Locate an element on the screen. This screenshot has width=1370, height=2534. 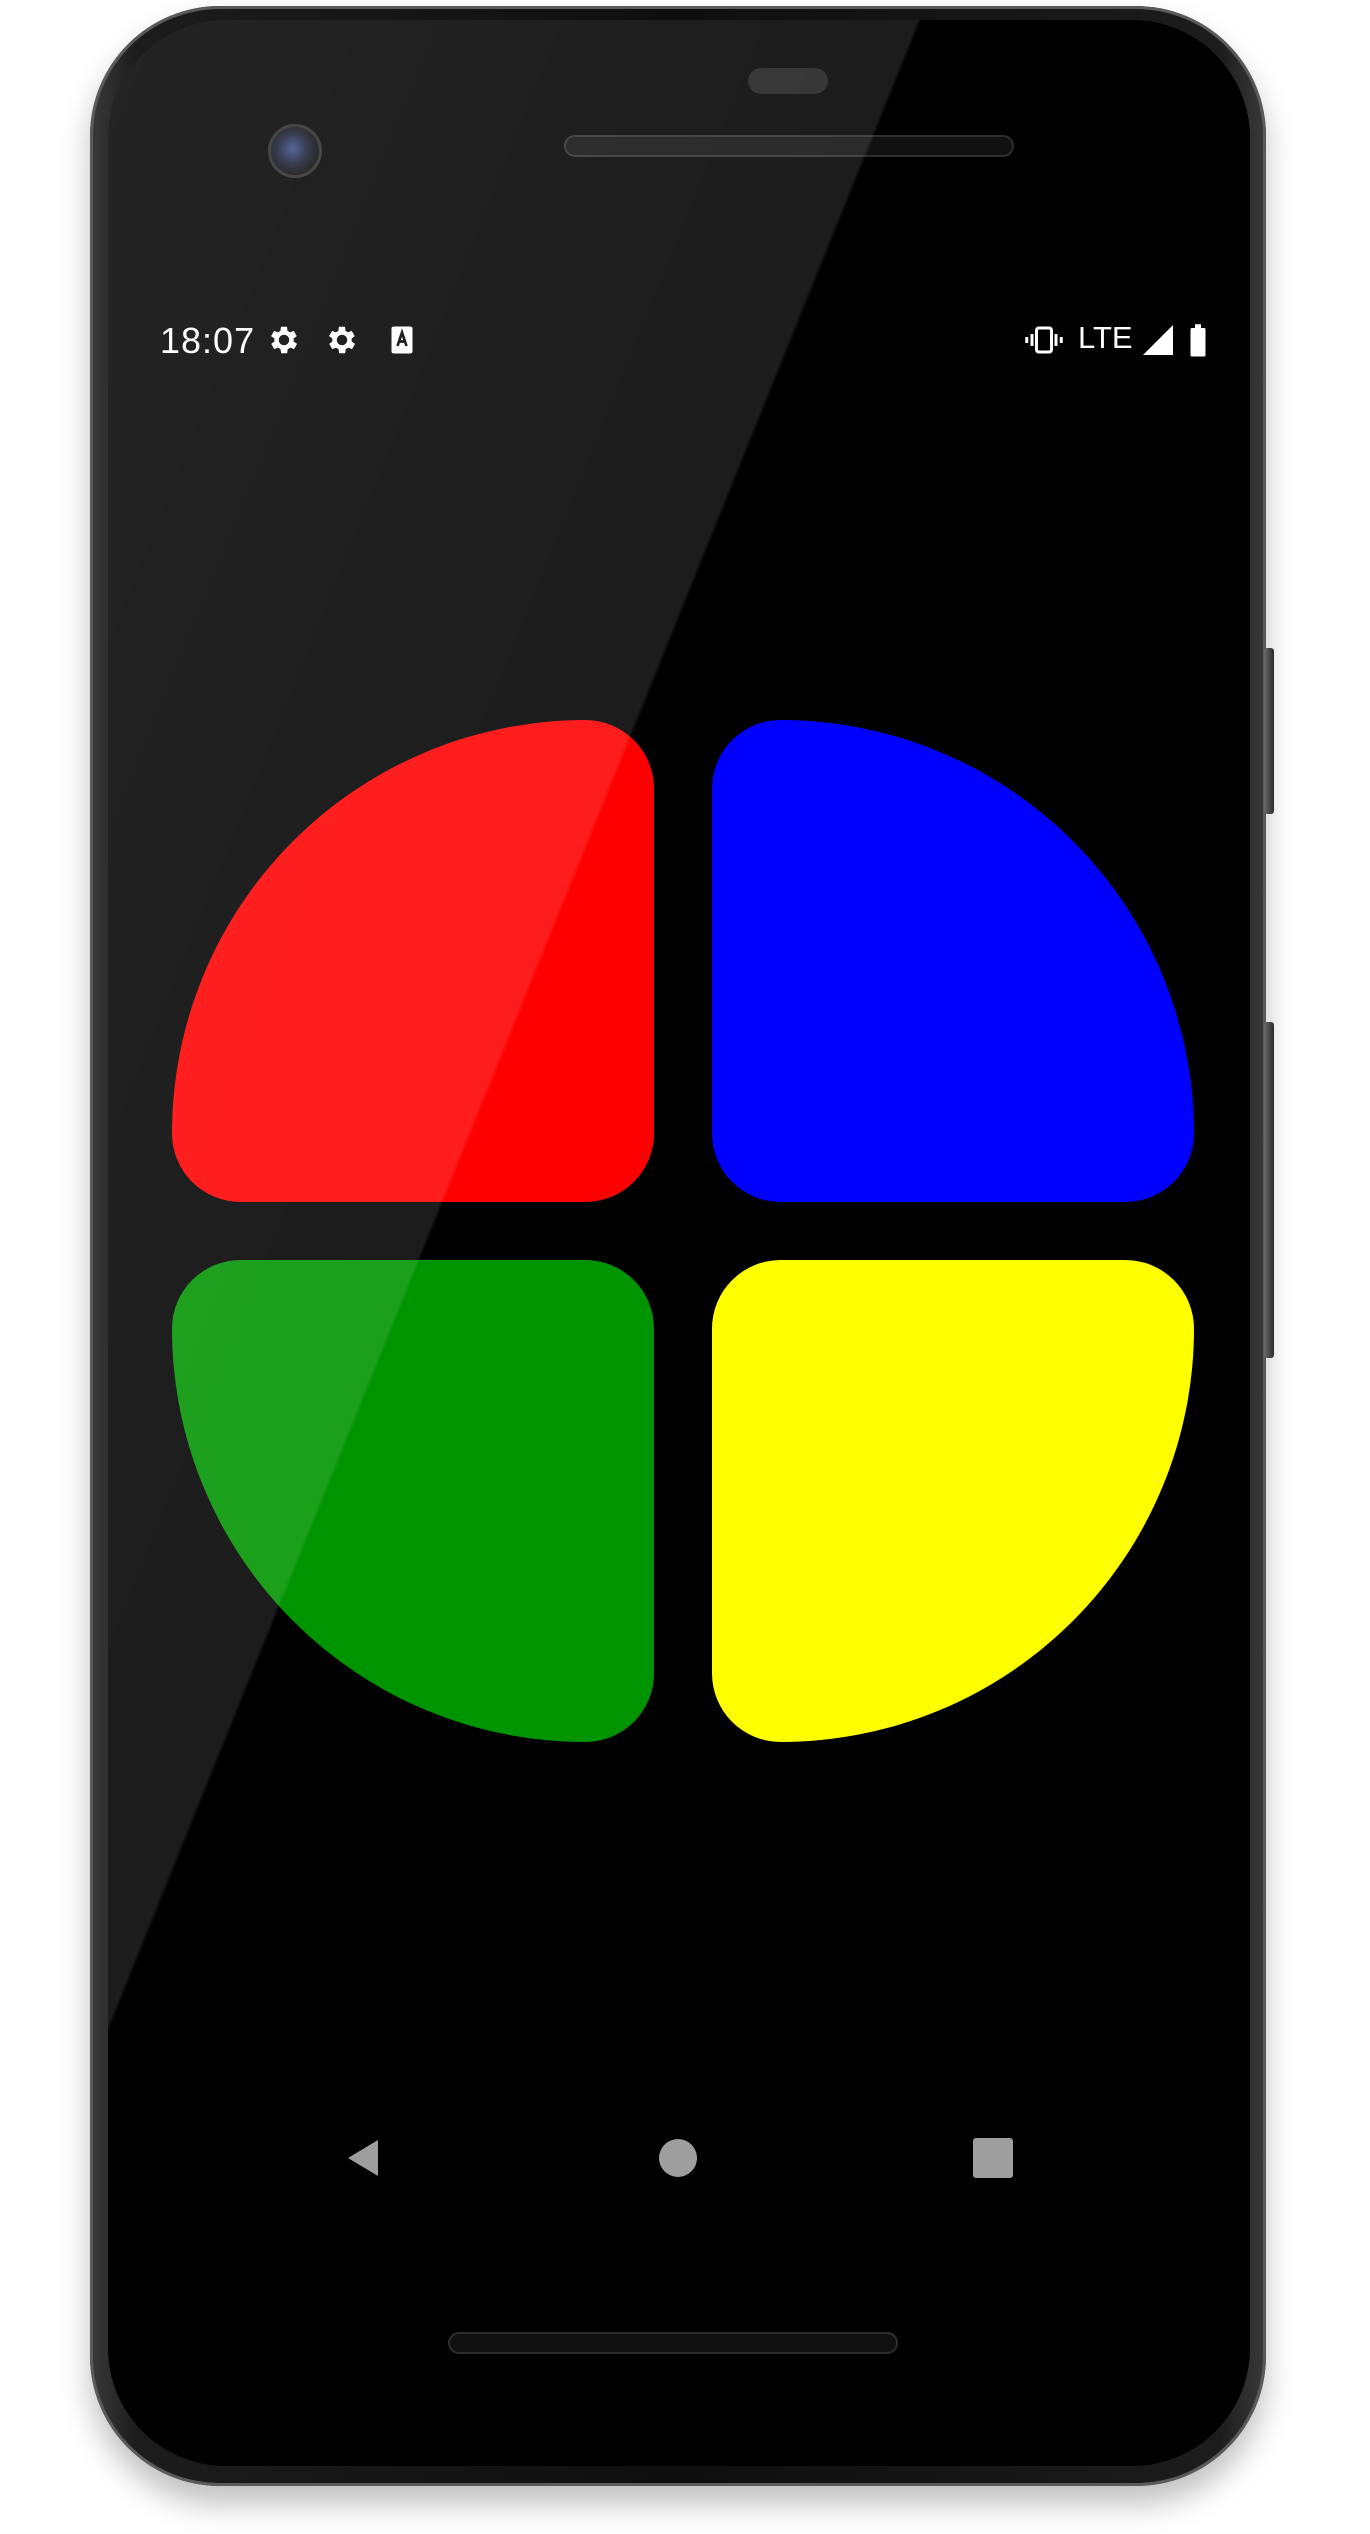
battery-icon is located at coordinates (1198, 340).